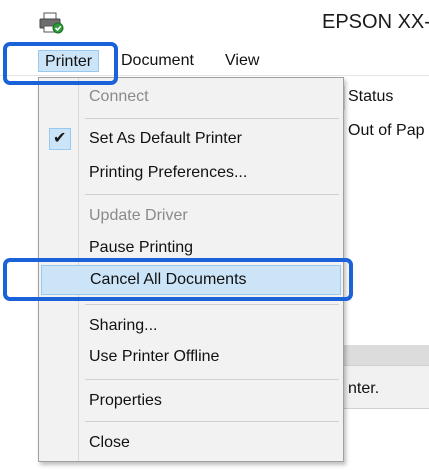 The width and height of the screenshot is (429, 470). What do you see at coordinates (242, 61) in the screenshot?
I see `menu-view: View` at bounding box center [242, 61].